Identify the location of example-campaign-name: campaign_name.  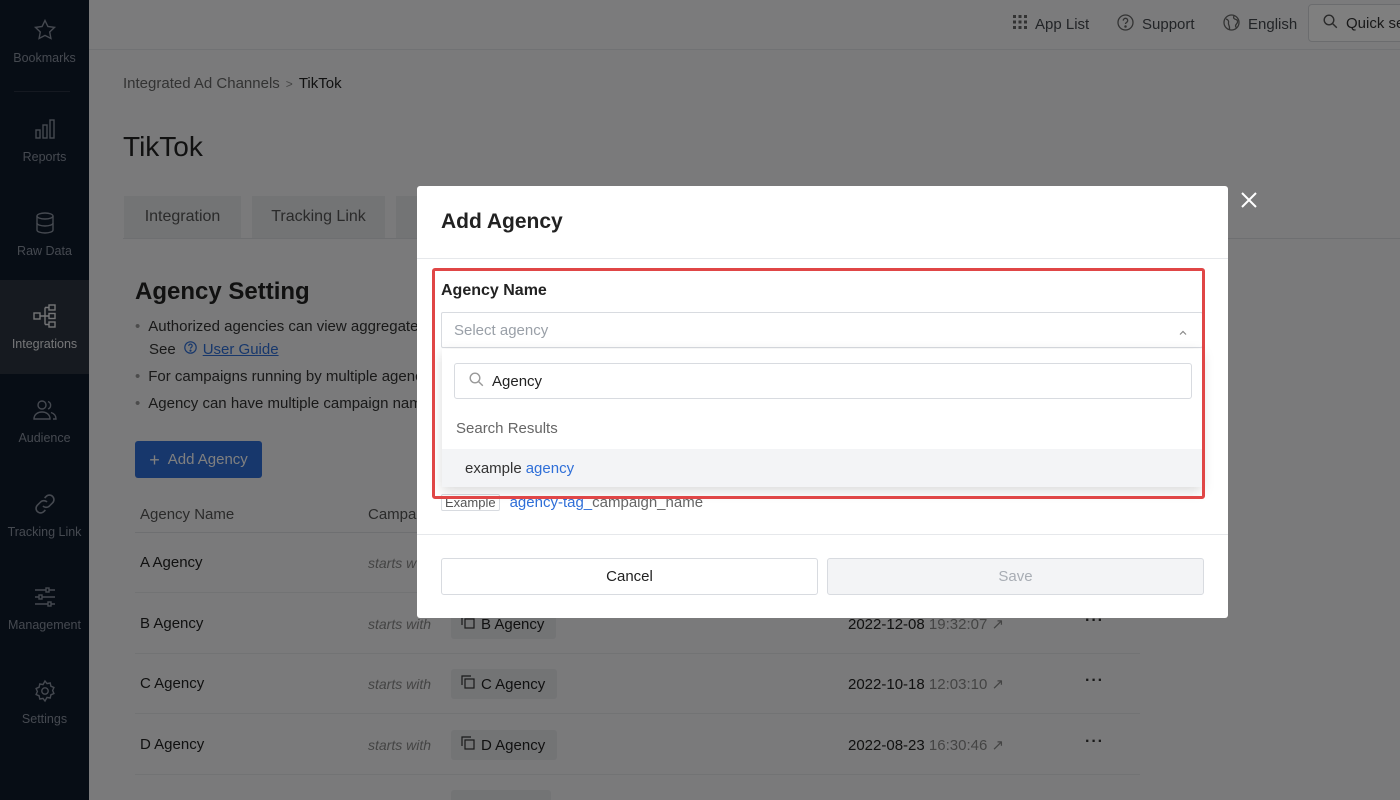
(648, 502).